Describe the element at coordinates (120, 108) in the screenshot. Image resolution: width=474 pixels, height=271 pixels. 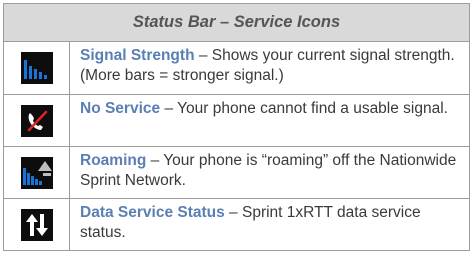
I see `row-term: No Service` at that location.